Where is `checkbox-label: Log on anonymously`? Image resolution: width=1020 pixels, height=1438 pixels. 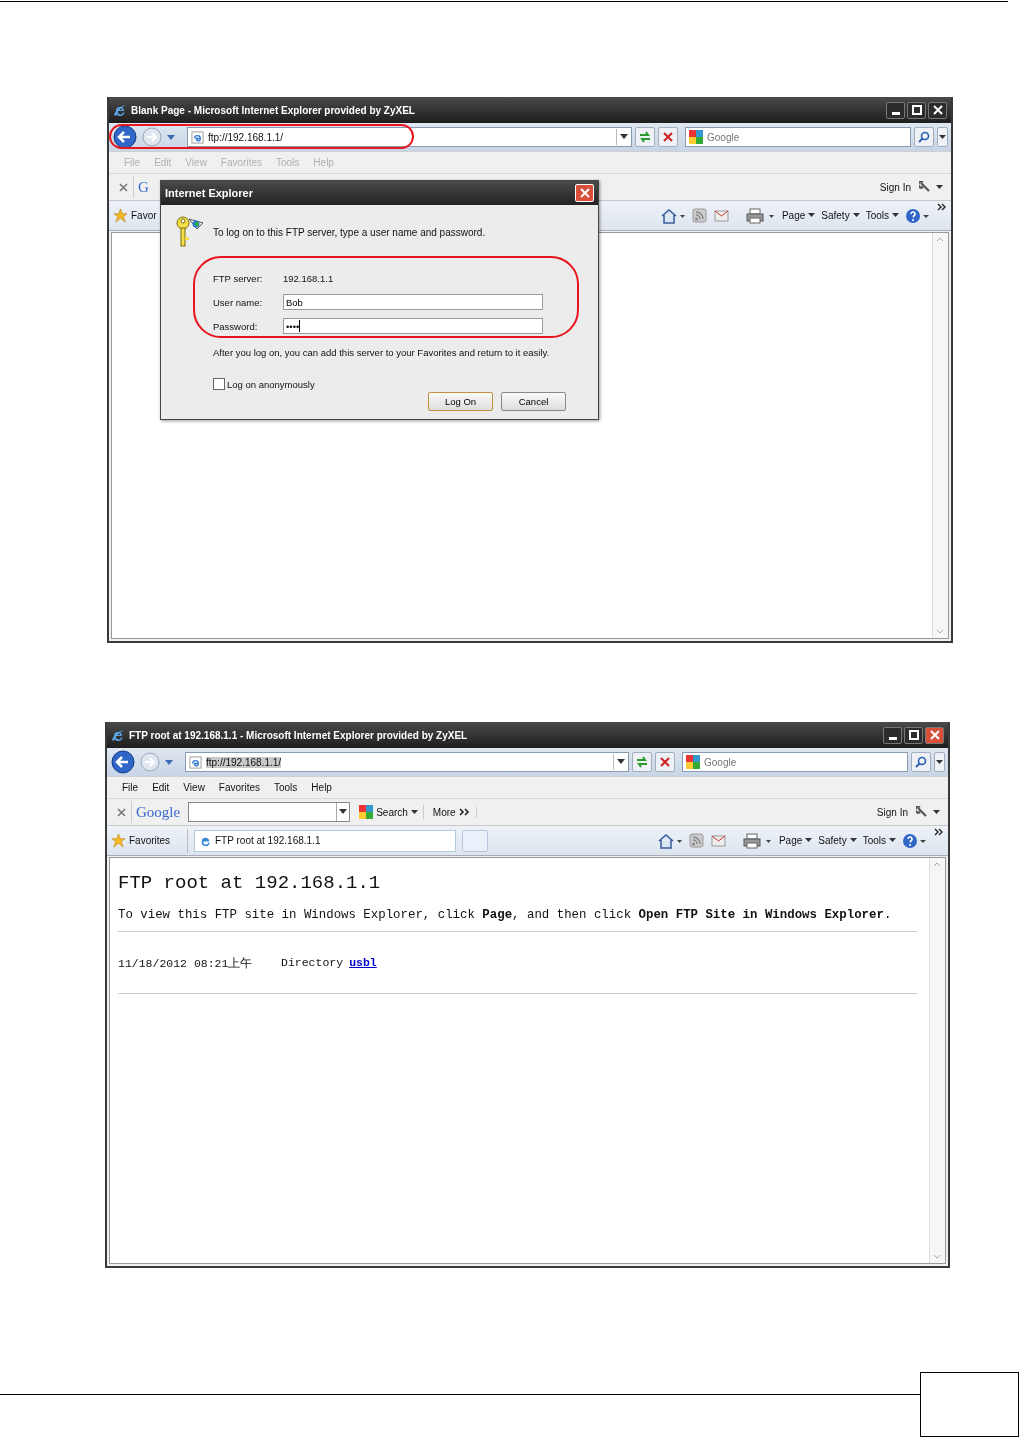 checkbox-label: Log on anonymously is located at coordinates (271, 384).